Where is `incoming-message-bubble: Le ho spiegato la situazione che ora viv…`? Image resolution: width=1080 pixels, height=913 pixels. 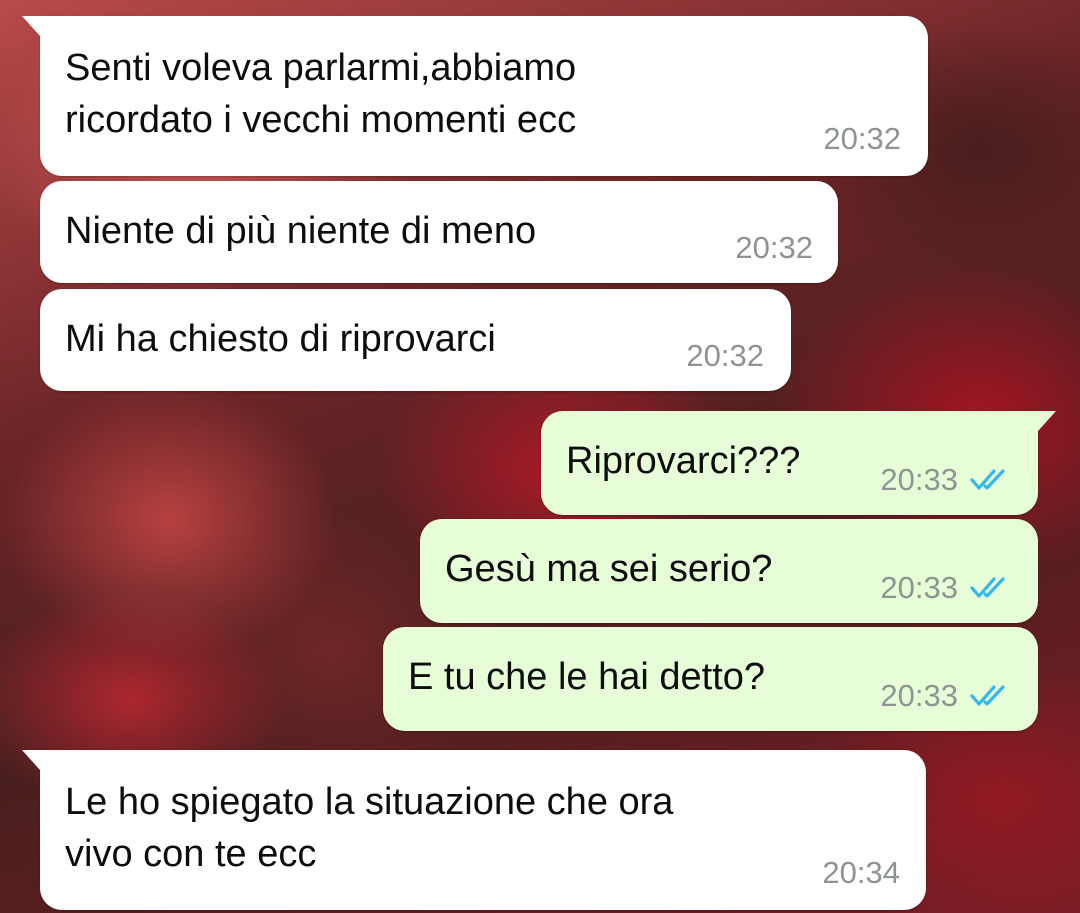 incoming-message-bubble: Le ho spiegato la situazione che ora viv… is located at coordinates (474, 830).